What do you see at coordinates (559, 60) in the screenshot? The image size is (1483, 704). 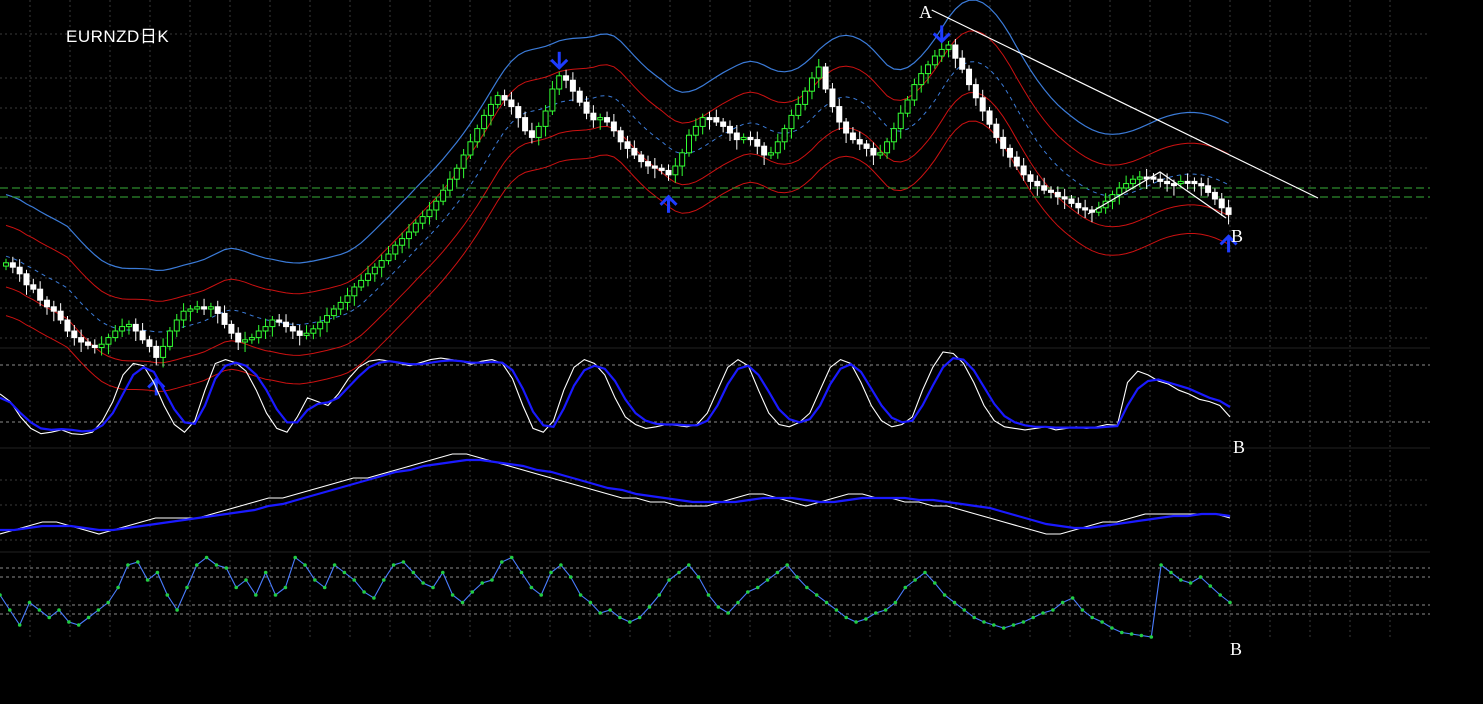 I see `sell-arrow-icon` at bounding box center [559, 60].